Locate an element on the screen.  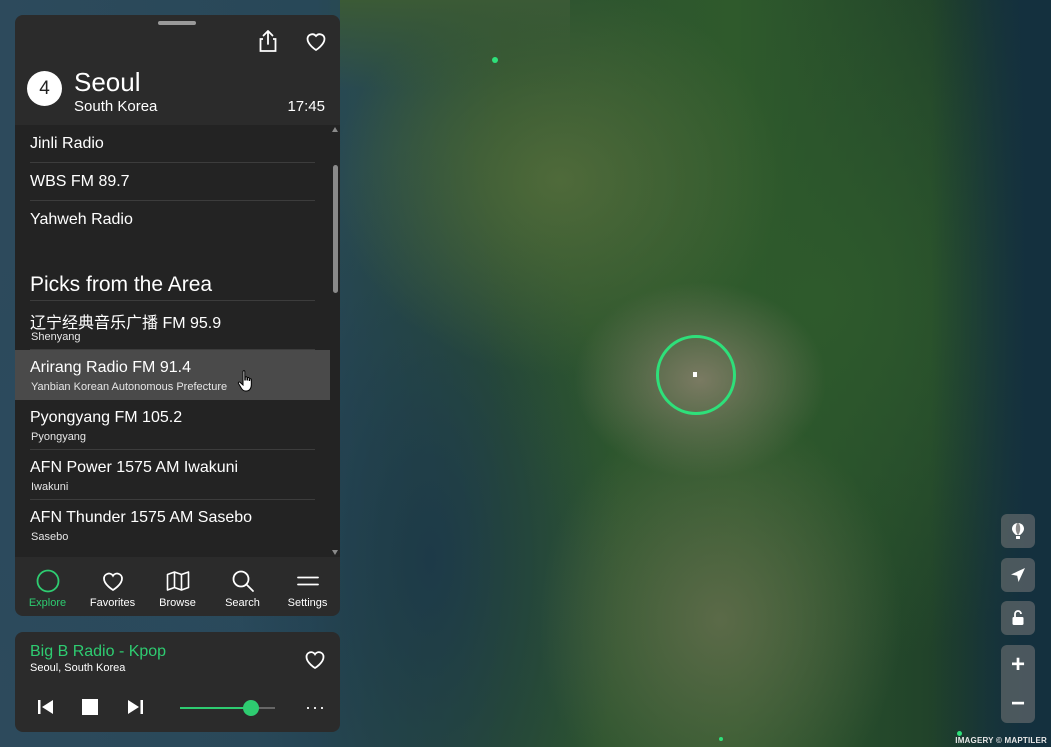
share-icon is located at coordinates (268, 41).